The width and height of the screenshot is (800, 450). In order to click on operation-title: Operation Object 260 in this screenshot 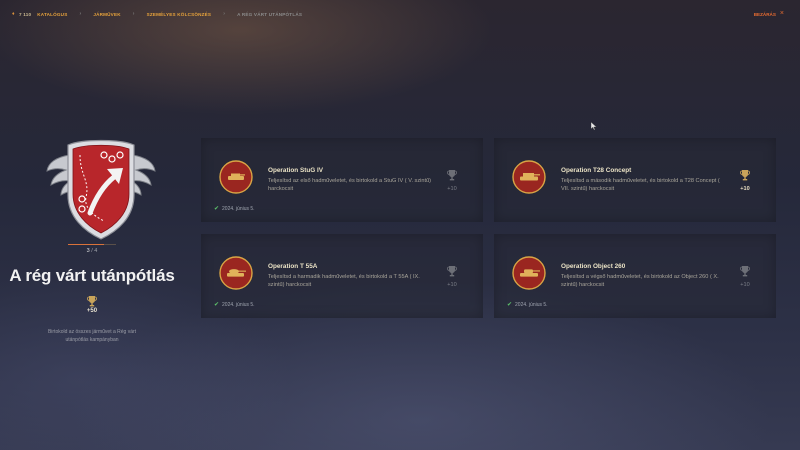, I will do `click(593, 266)`.